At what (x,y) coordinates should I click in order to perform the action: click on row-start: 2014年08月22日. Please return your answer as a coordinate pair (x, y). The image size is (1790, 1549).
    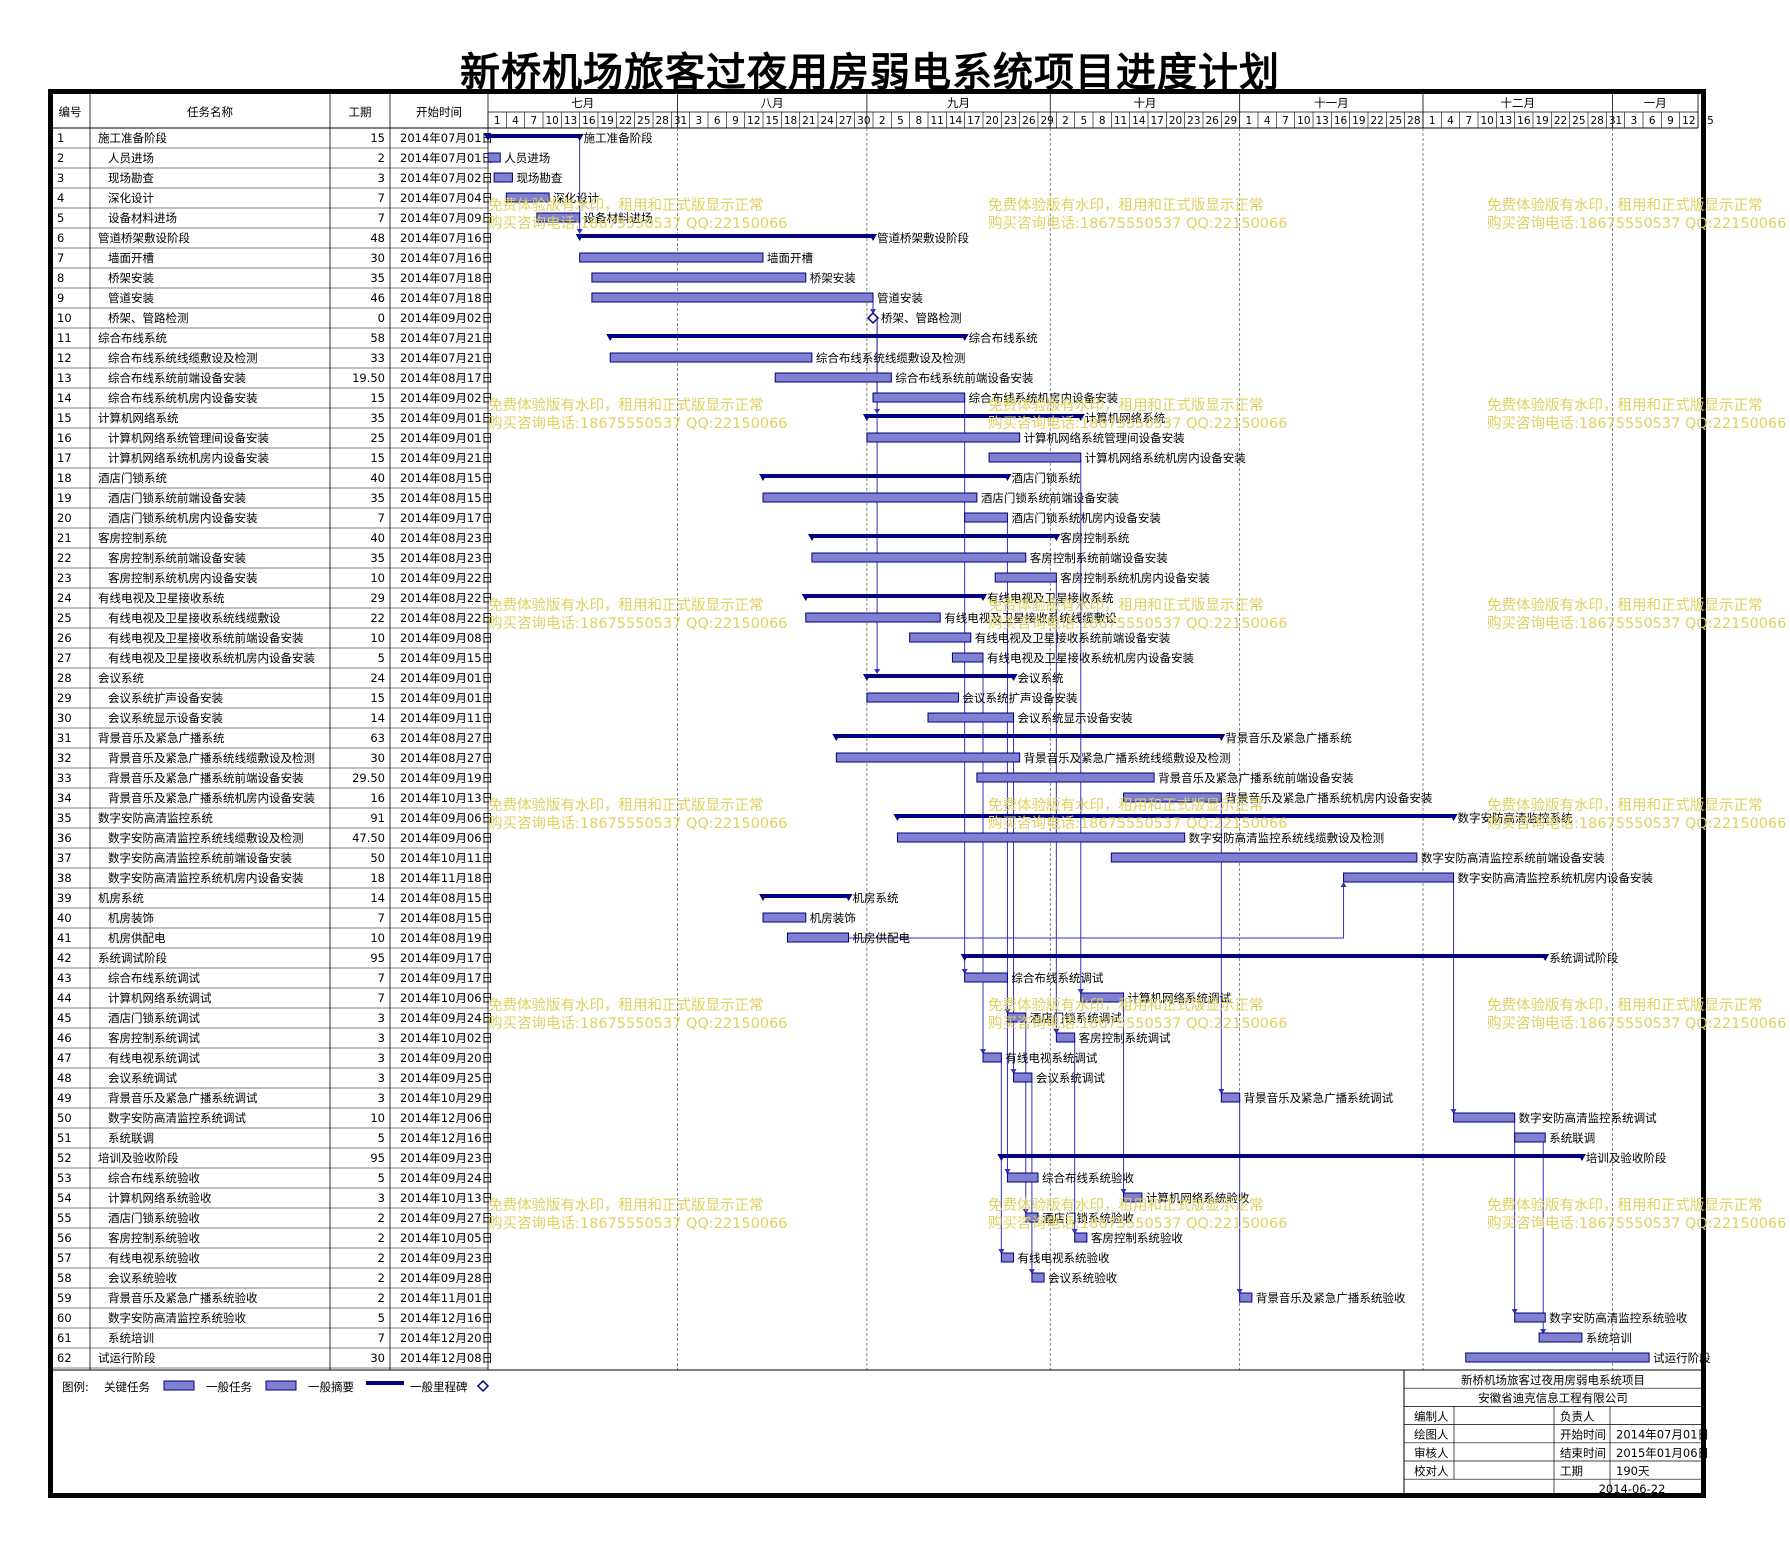
    Looking at the image, I should click on (446, 598).